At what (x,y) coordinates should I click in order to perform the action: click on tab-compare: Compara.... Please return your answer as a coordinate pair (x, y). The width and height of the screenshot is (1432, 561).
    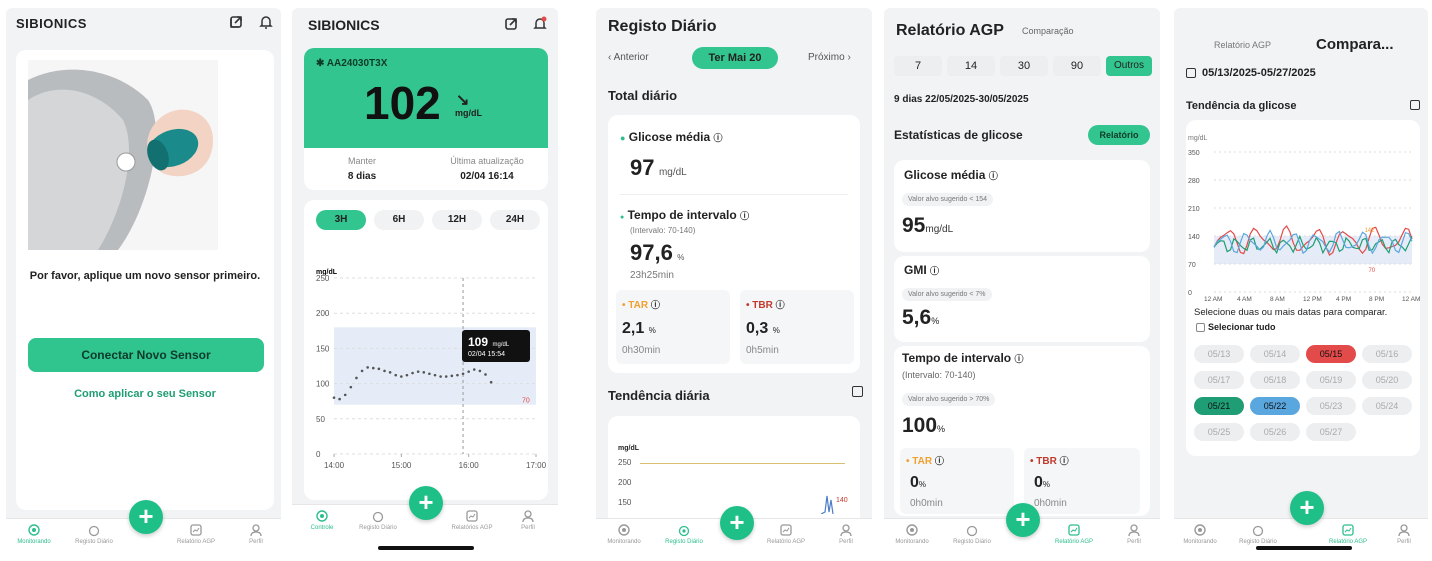
    Looking at the image, I should click on (1355, 44).